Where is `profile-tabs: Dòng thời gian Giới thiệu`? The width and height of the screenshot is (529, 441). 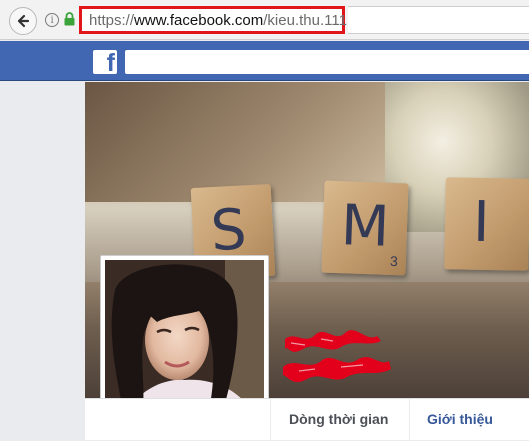
profile-tabs: Dòng thời gian Giới thiệu is located at coordinates (307, 419).